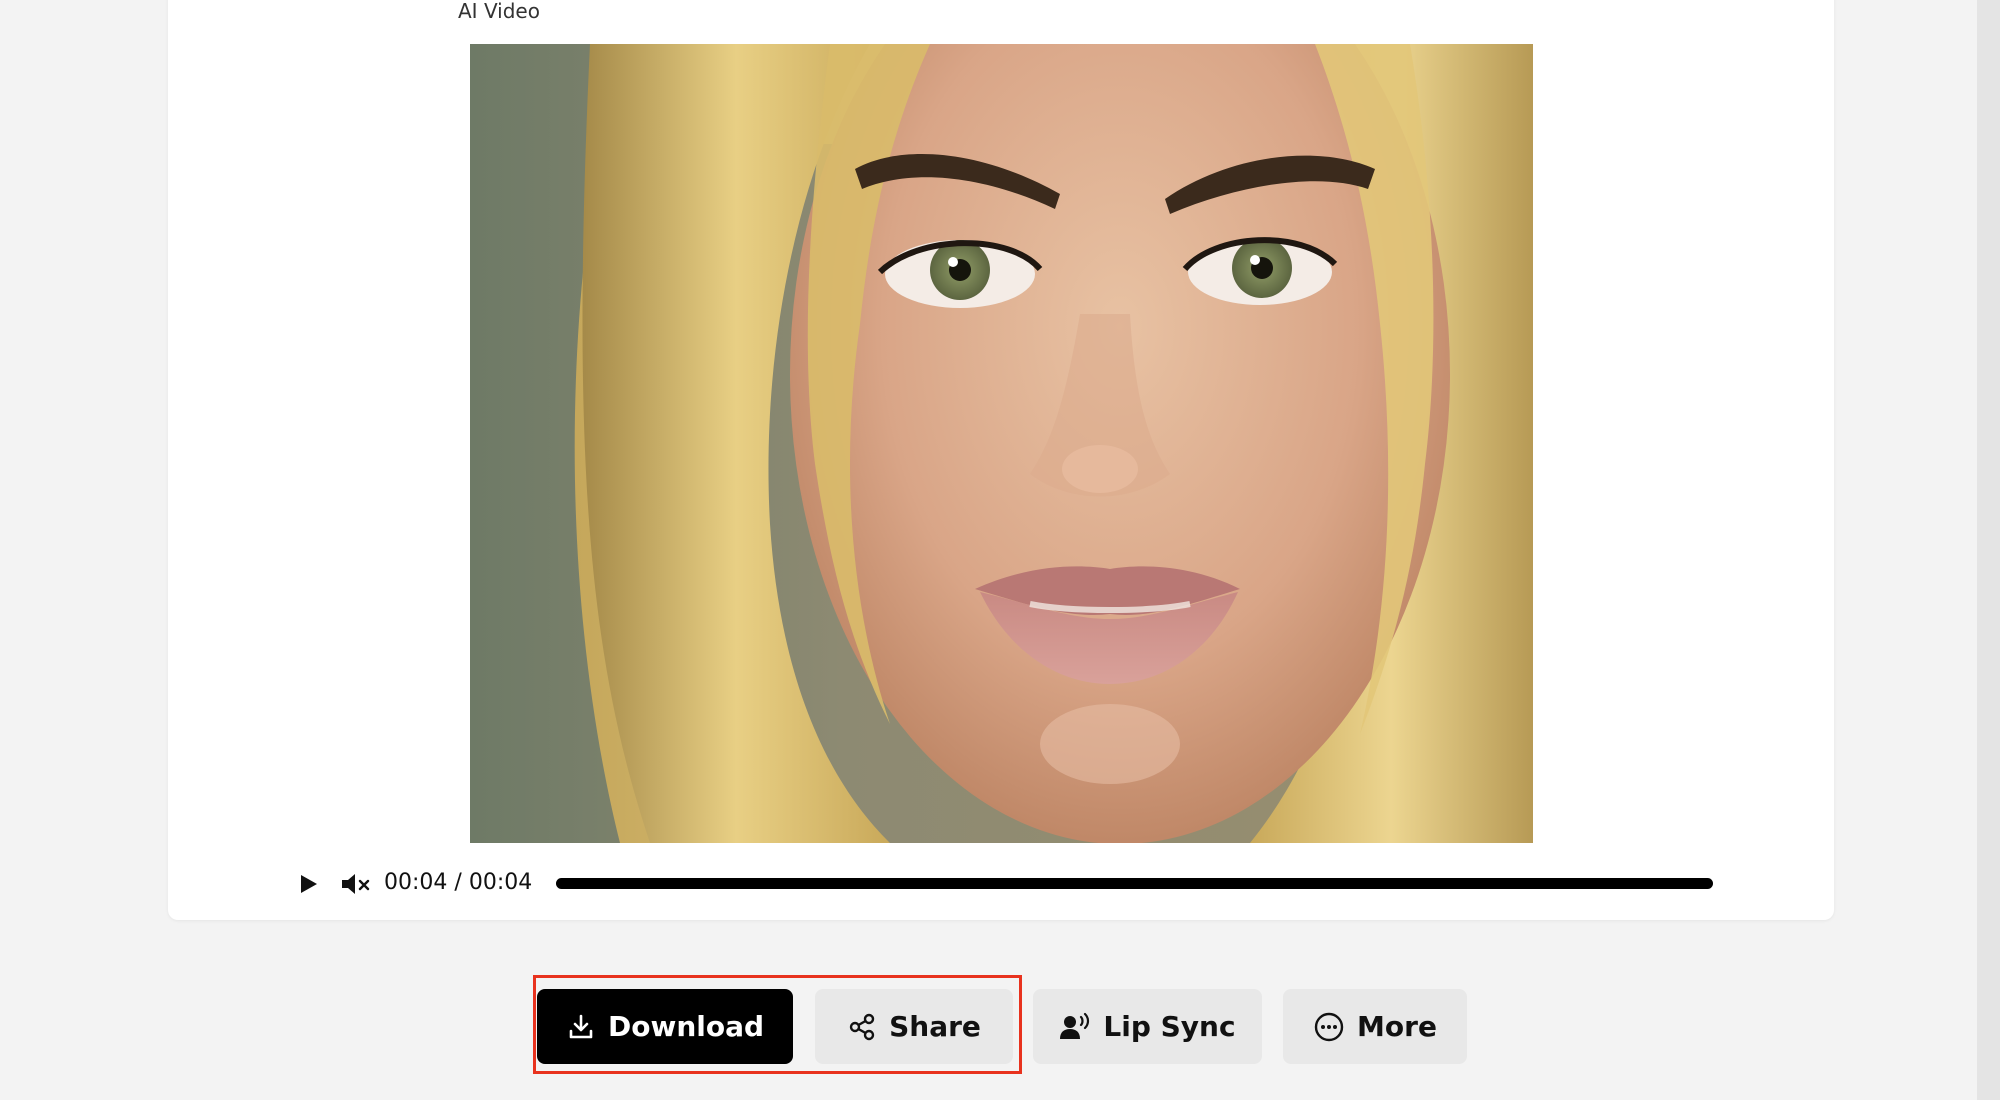  Describe the element at coordinates (500, 882) in the screenshot. I see `duration: 00:04` at that location.